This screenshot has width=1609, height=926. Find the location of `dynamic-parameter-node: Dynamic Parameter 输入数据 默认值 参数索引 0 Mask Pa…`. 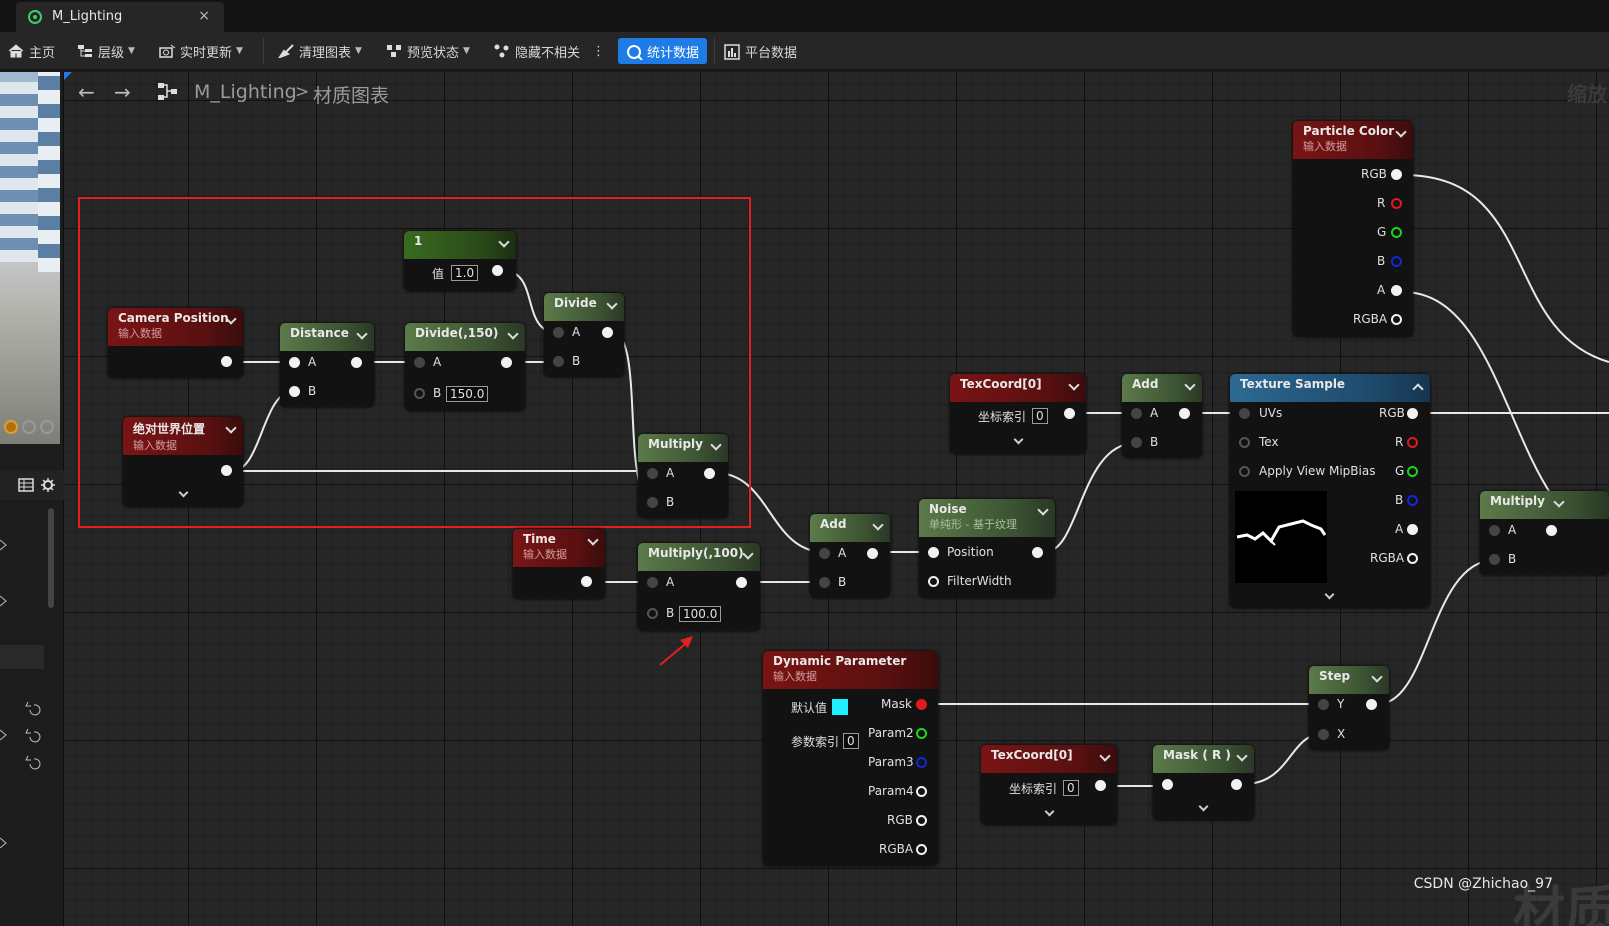

dynamic-parameter-node: Dynamic Parameter 输入数据 默认值 参数索引 0 Mask Pa… is located at coordinates (850, 758).